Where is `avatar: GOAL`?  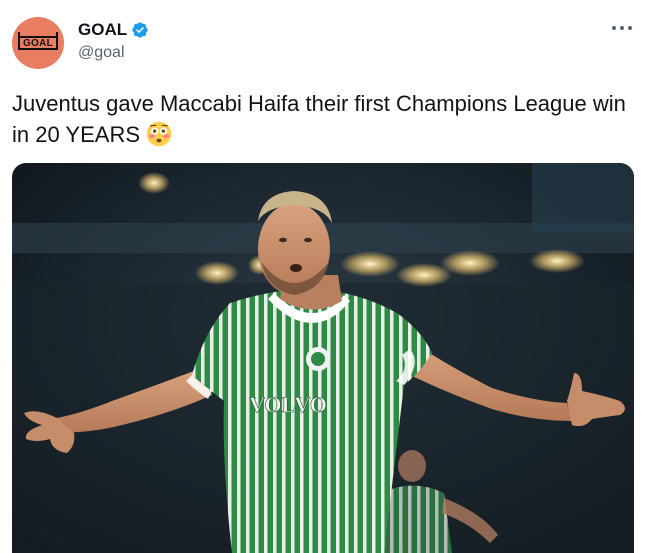 avatar: GOAL is located at coordinates (38, 43).